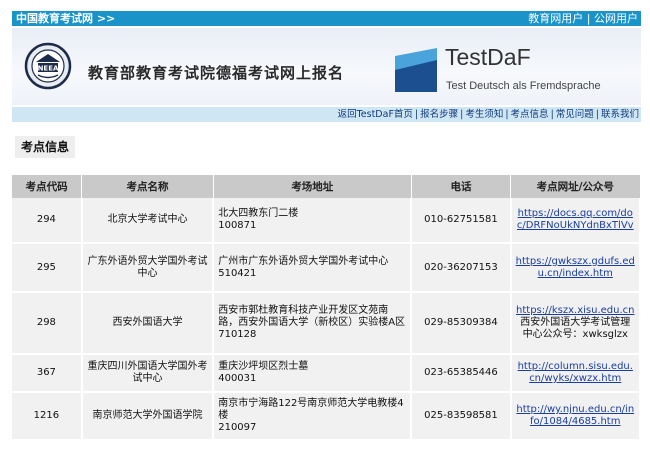 This screenshot has width=650, height=450. I want to click on cell-website: https://gwkszx.gdufs.edu.cn/index.htm, so click(576, 268).